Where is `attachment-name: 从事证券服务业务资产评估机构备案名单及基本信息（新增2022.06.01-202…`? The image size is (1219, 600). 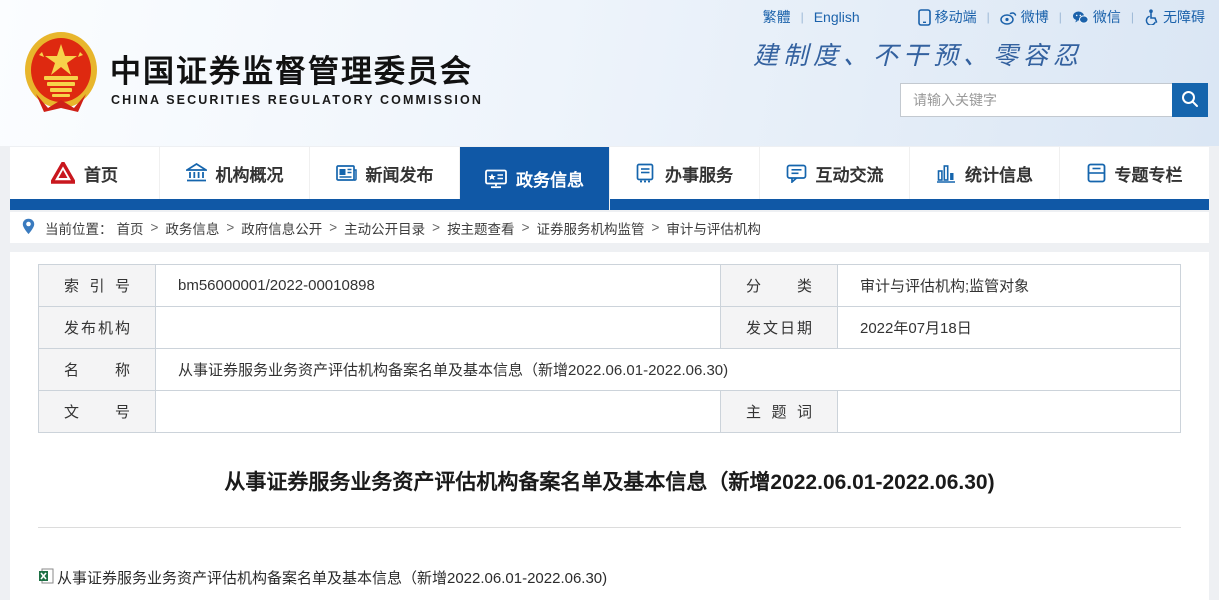 attachment-name: 从事证券服务业务资产评估机构备案名单及基本信息（新增2022.06.01-202… is located at coordinates (332, 578).